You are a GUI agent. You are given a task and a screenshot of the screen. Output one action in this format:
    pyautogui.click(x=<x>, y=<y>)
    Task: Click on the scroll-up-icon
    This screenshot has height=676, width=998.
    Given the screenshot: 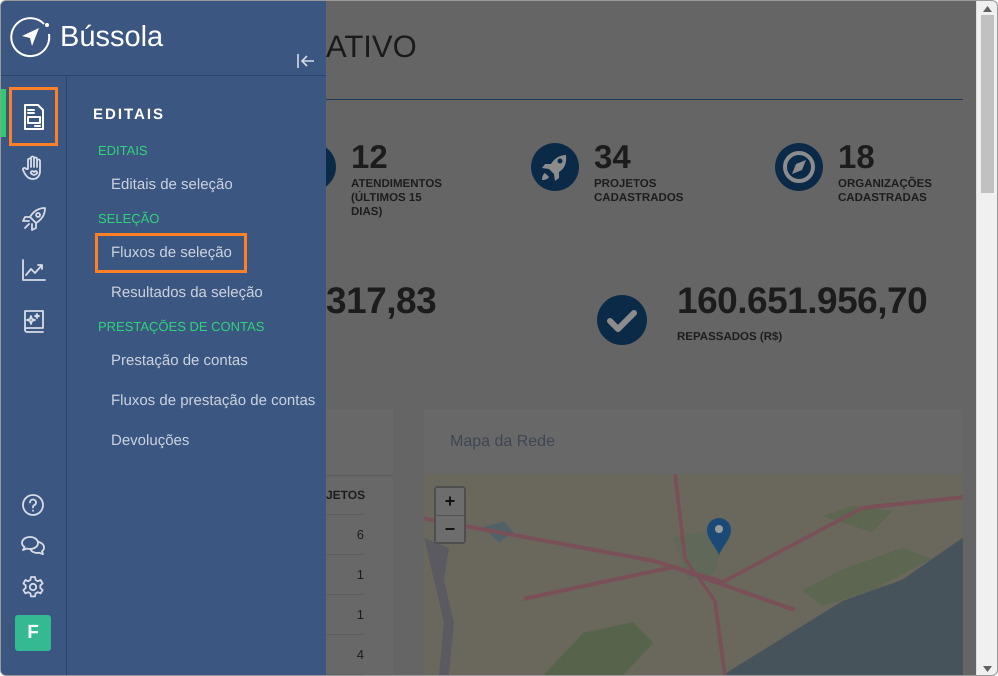 What is the action you would take?
    pyautogui.click(x=987, y=9)
    